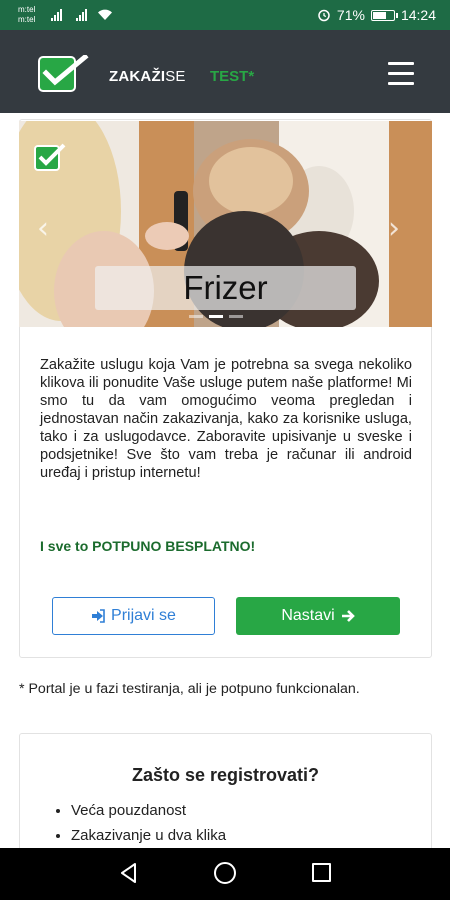 The image size is (450, 900). What do you see at coordinates (324, 15) in the screenshot?
I see `alarm-icon` at bounding box center [324, 15].